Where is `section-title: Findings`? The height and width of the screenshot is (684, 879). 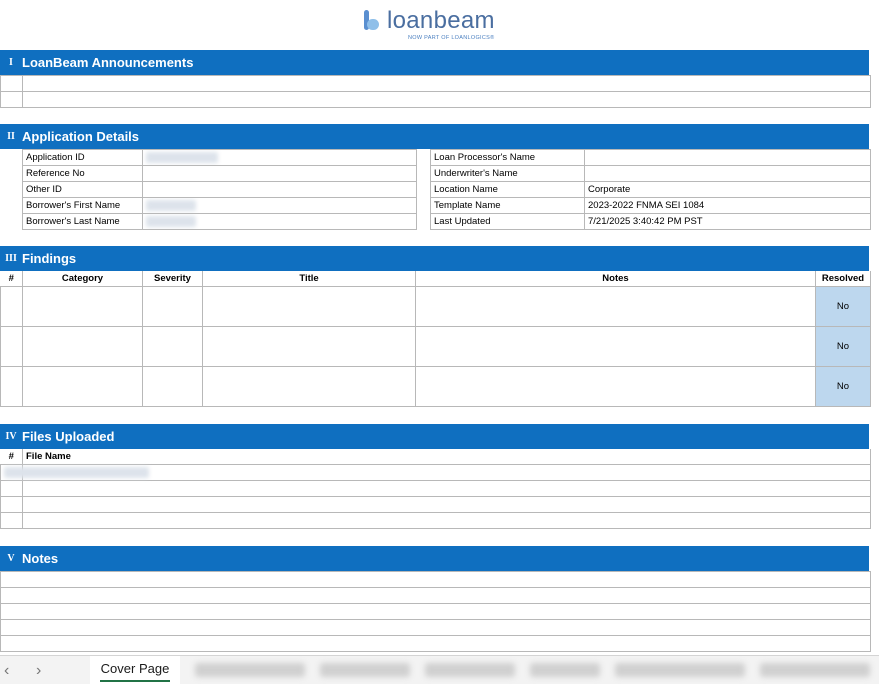
section-title: Findings is located at coordinates (49, 258).